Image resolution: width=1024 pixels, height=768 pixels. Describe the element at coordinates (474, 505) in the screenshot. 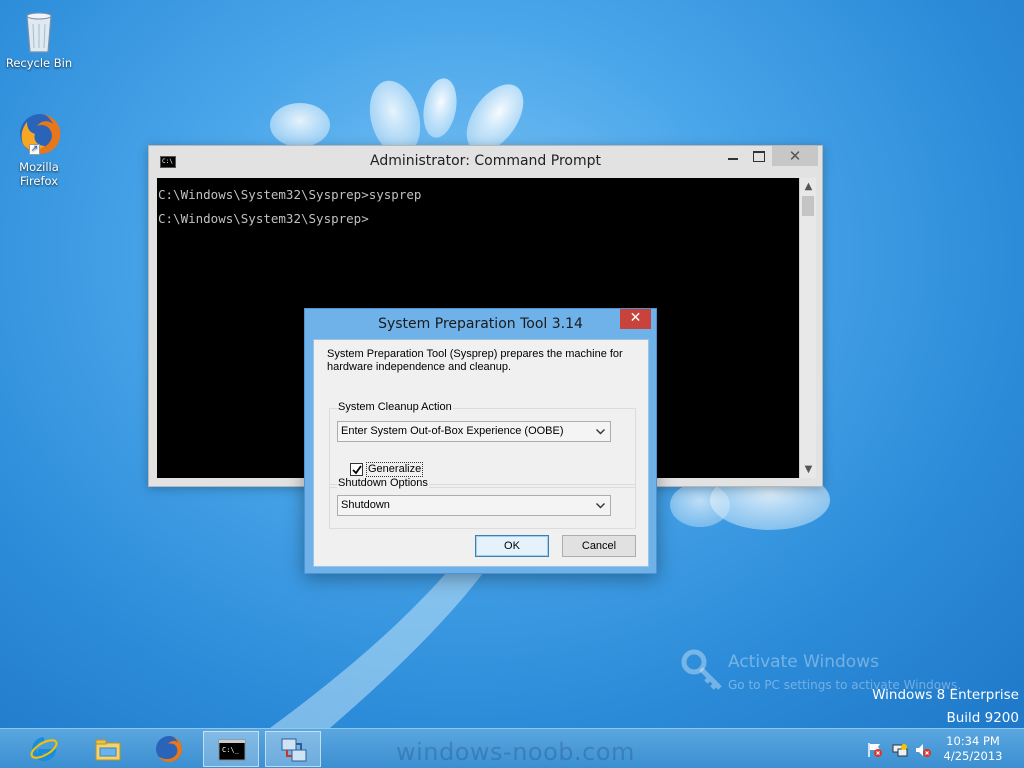

I see `shutdown-options-dropdown: Shutdown` at that location.